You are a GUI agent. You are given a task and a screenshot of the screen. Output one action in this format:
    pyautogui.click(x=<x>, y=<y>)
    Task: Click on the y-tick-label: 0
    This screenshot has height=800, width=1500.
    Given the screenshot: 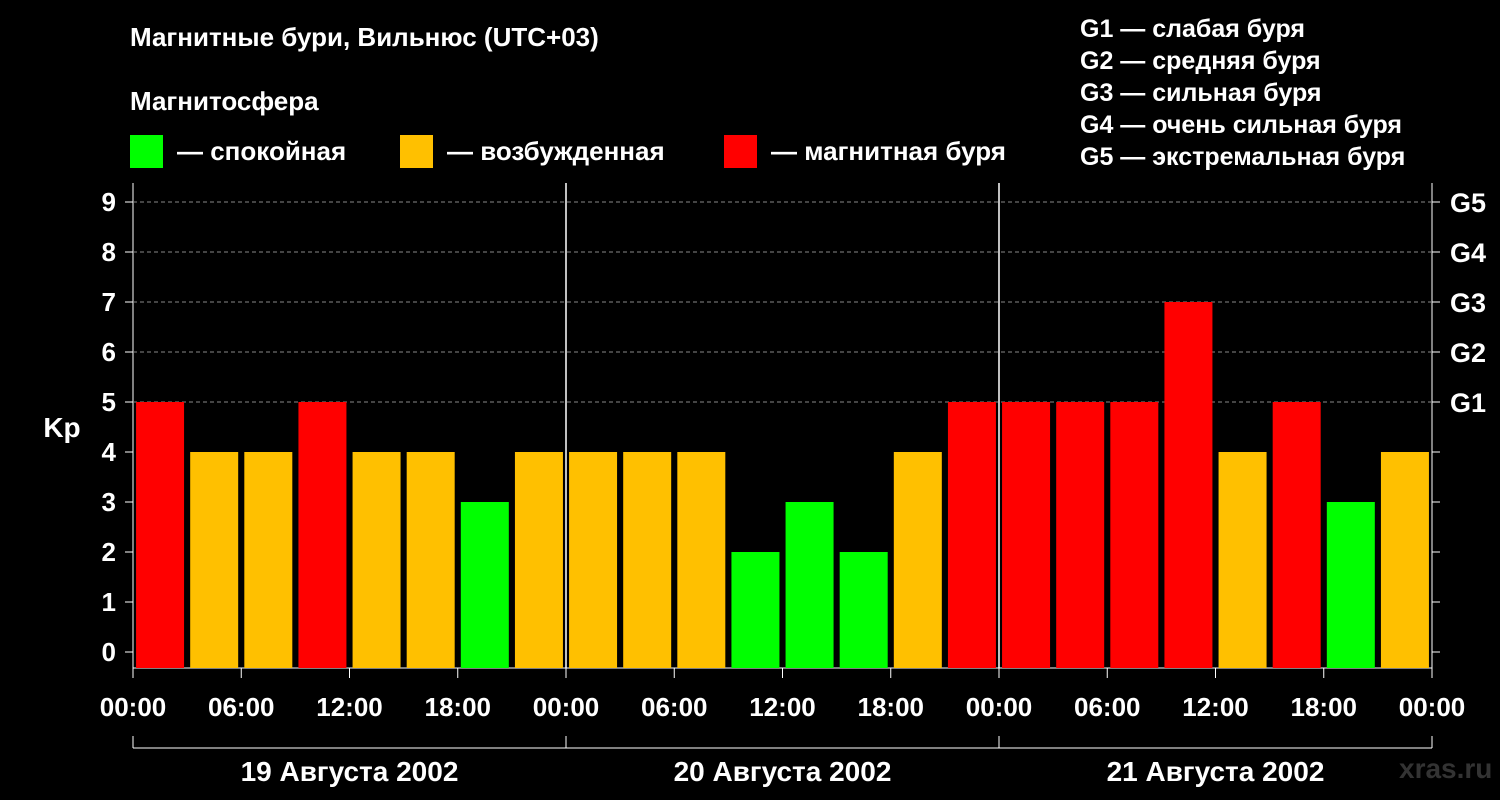 What is the action you would take?
    pyautogui.click(x=109, y=652)
    